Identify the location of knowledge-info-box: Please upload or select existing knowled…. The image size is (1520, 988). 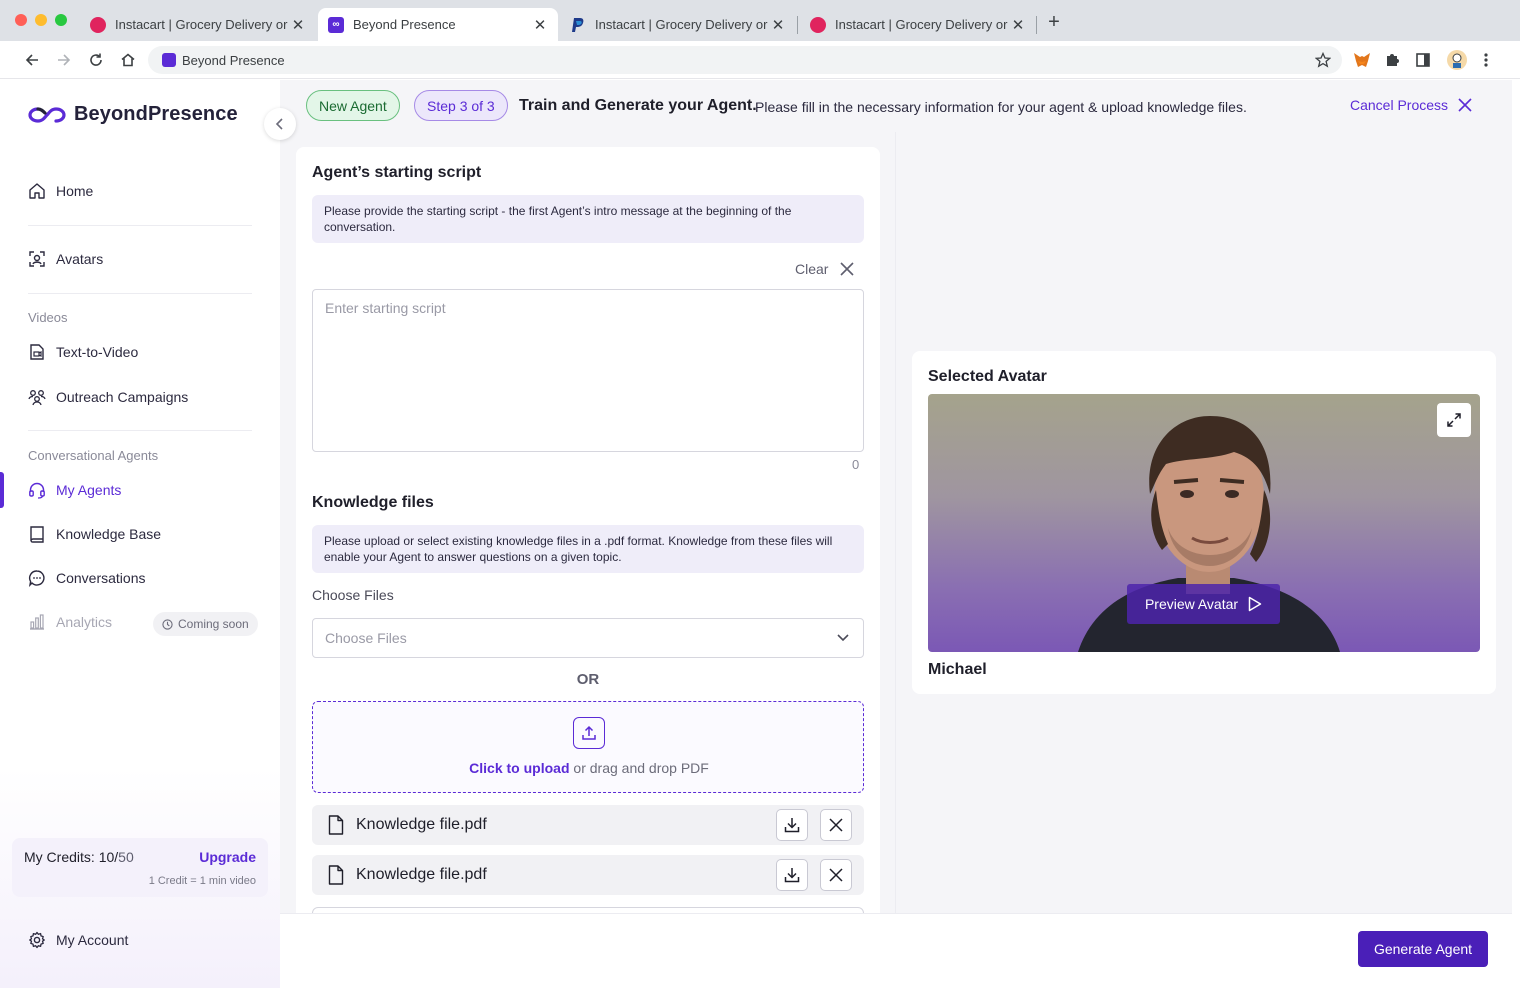
(588, 549).